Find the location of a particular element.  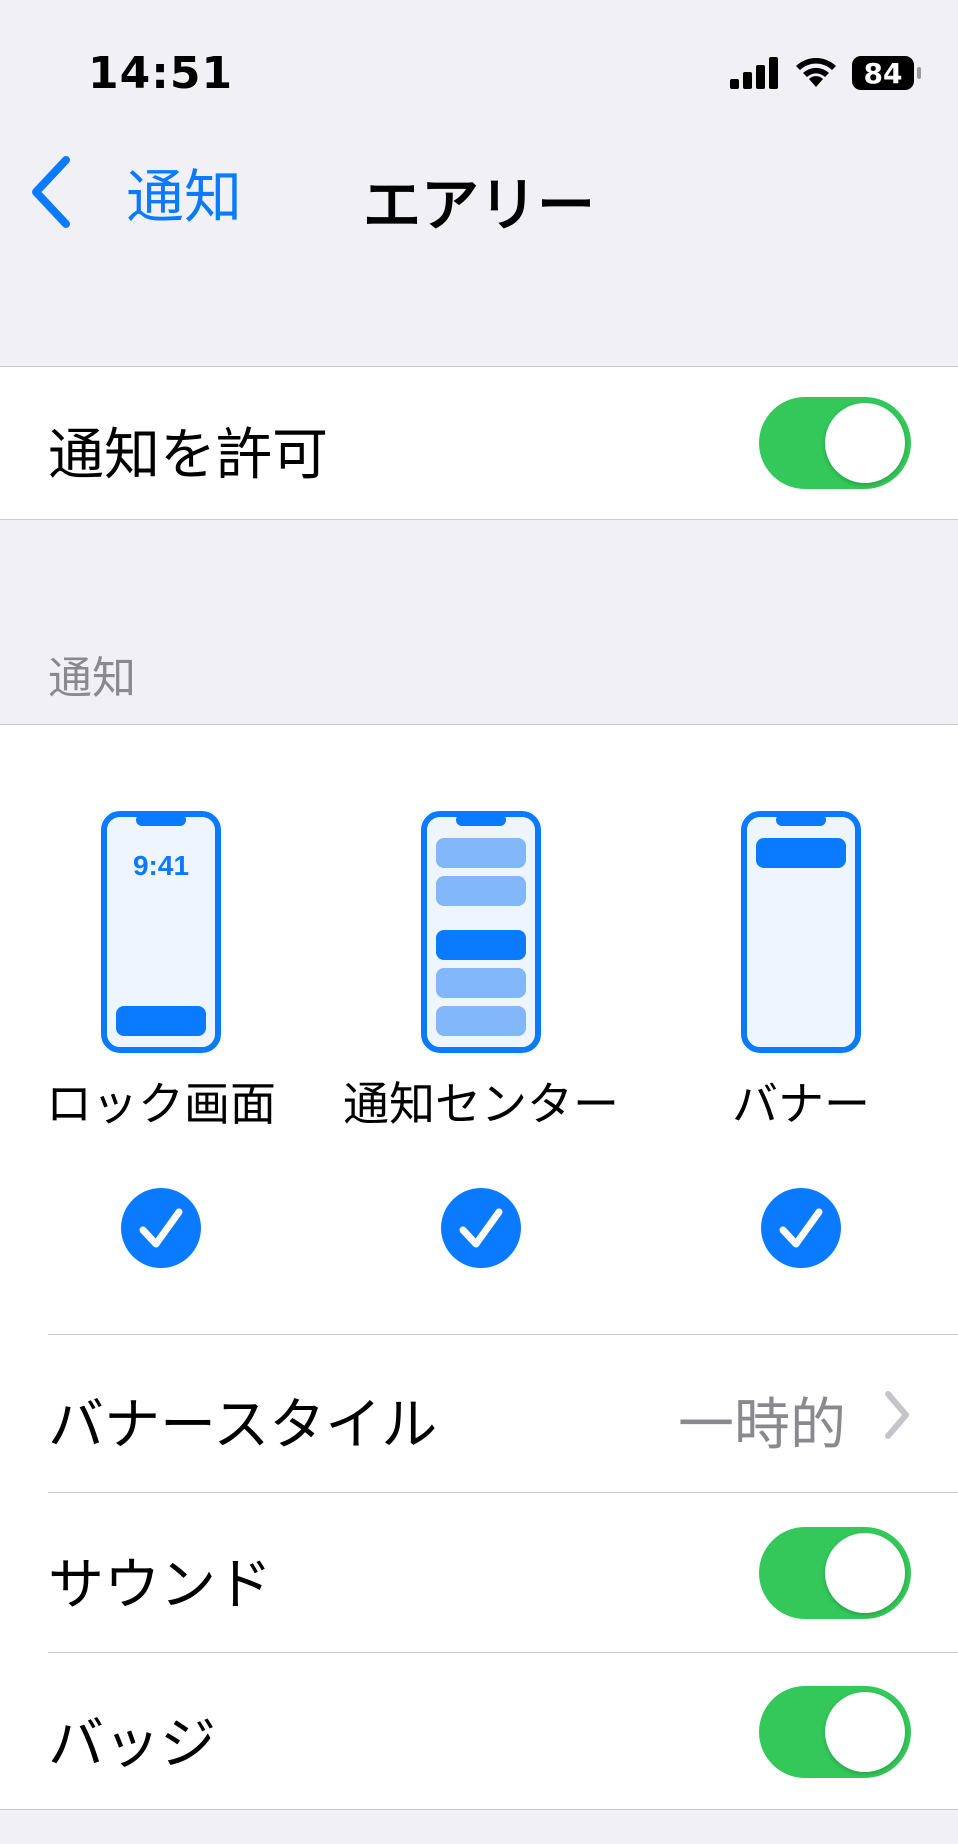

banner-check is located at coordinates (801, 1228).